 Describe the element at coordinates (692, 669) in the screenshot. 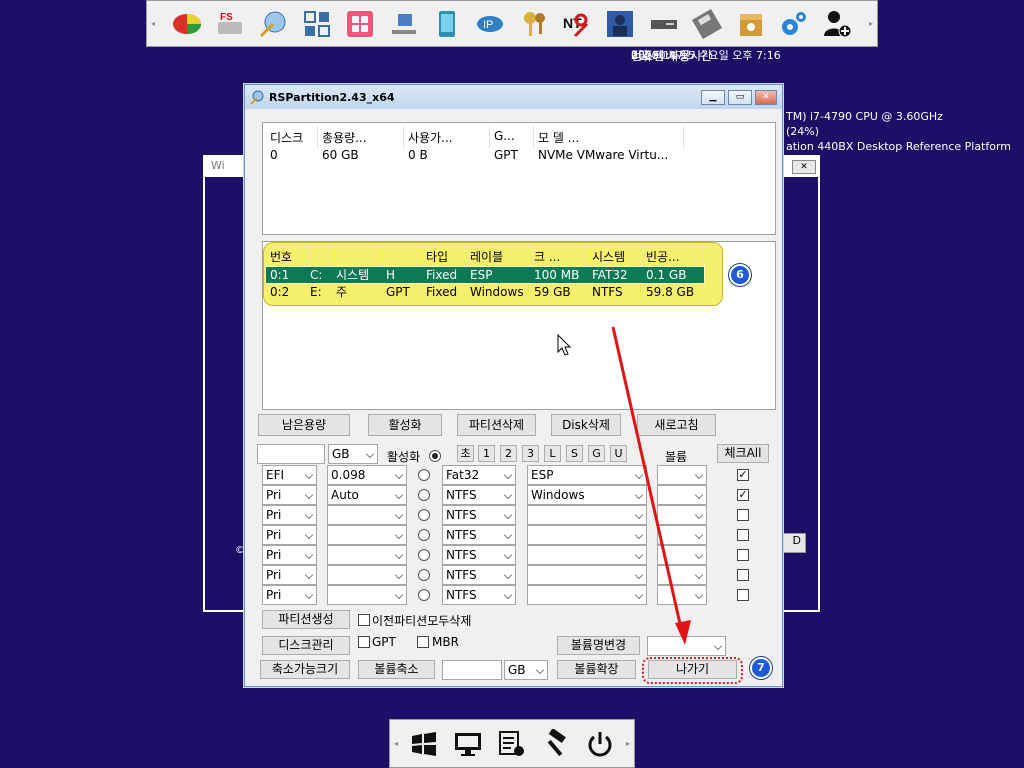

I see `exit-button: 나가기` at that location.